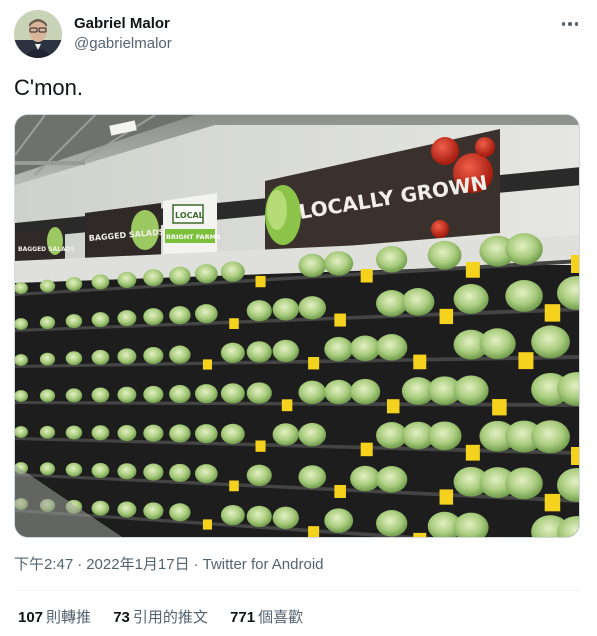  I want to click on display-name: Gabriel Malor, so click(123, 24).